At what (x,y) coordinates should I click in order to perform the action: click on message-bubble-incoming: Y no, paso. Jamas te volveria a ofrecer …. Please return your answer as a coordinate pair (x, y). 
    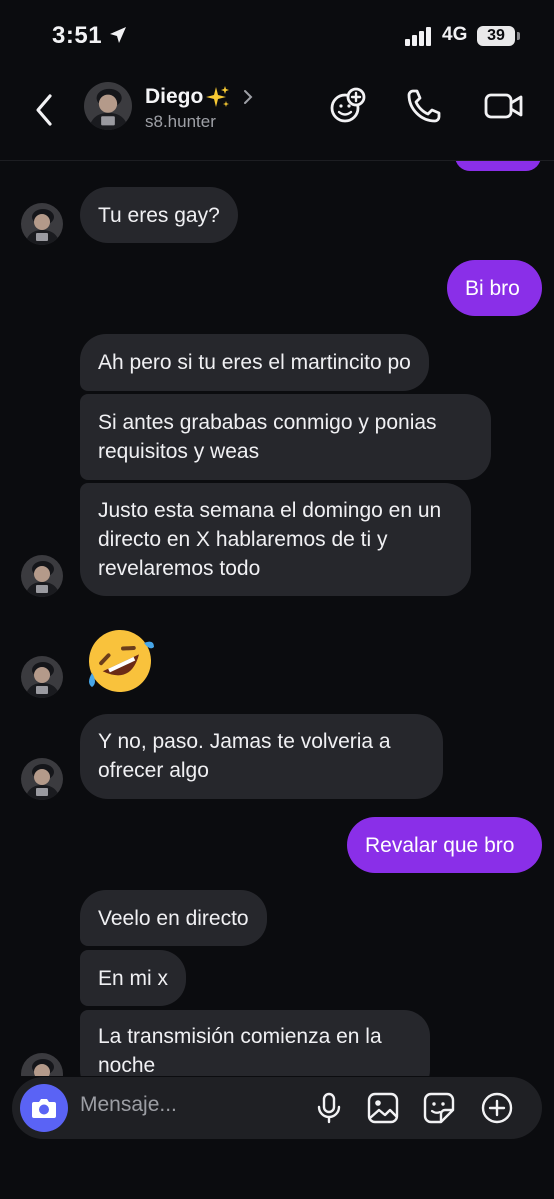
    Looking at the image, I should click on (261, 756).